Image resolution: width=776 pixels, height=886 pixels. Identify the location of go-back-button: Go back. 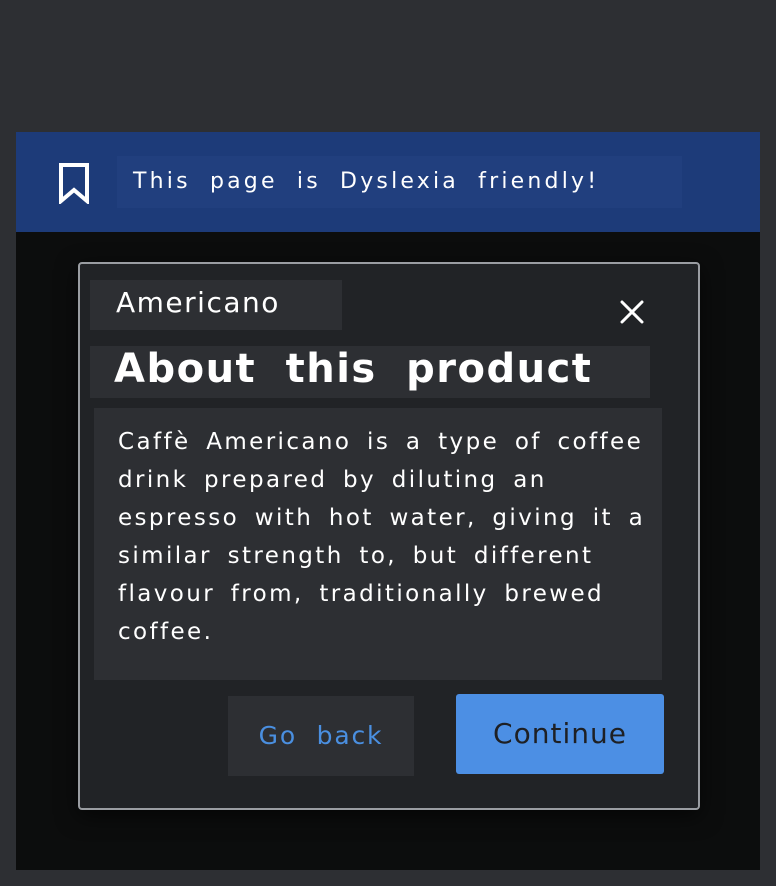
(321, 736).